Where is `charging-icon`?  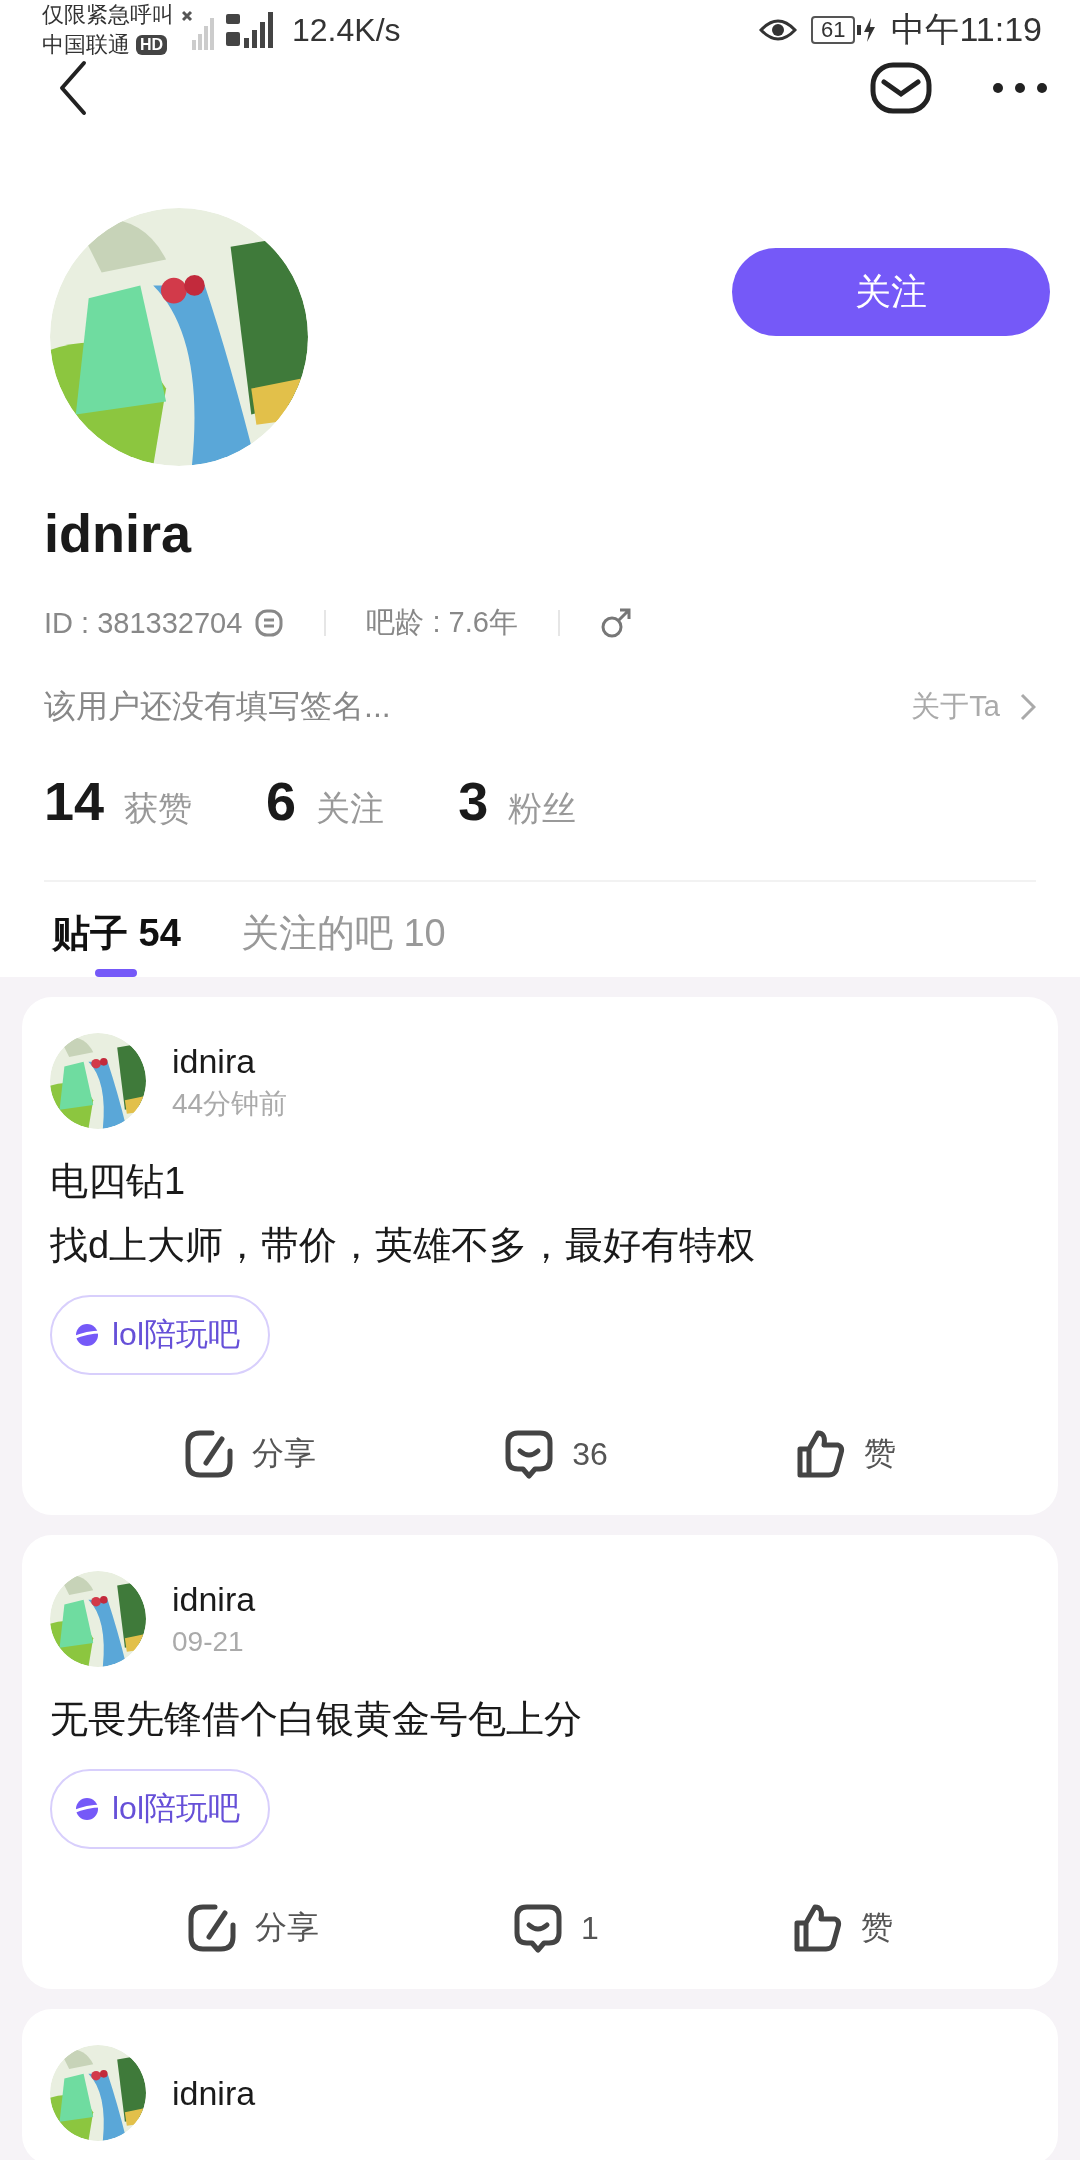
charging-icon is located at coordinates (867, 30).